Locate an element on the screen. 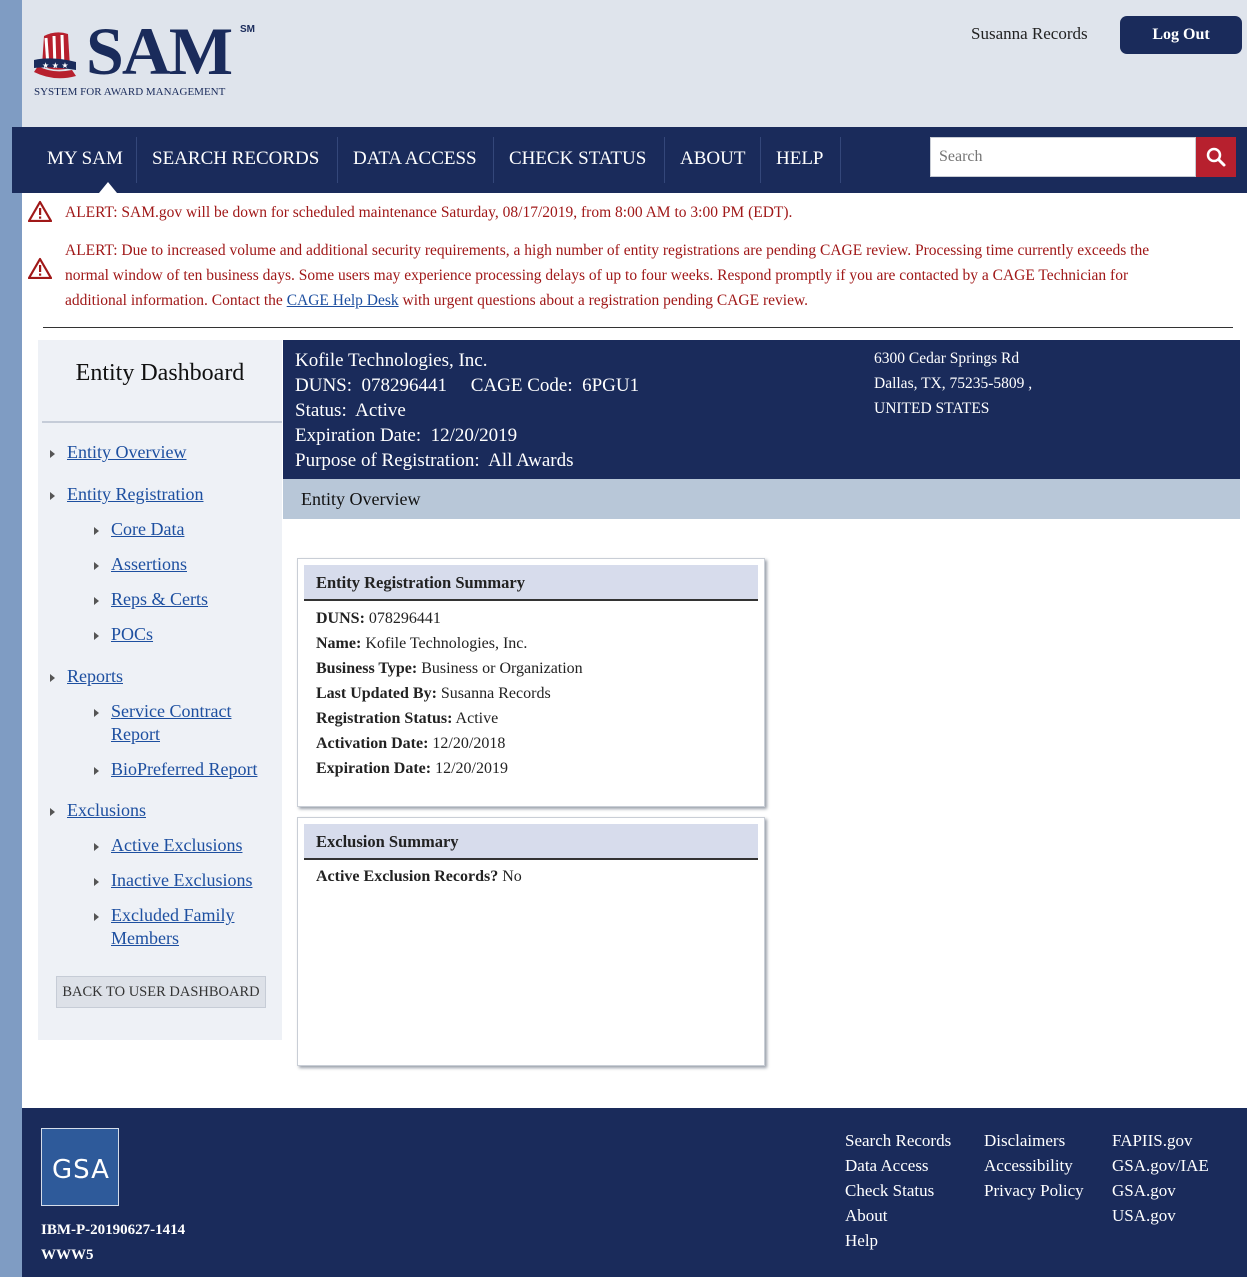 This screenshot has height=1277, width=1247. summary-expiration-date: Expiration Date: 12/20/2019 is located at coordinates (412, 768).